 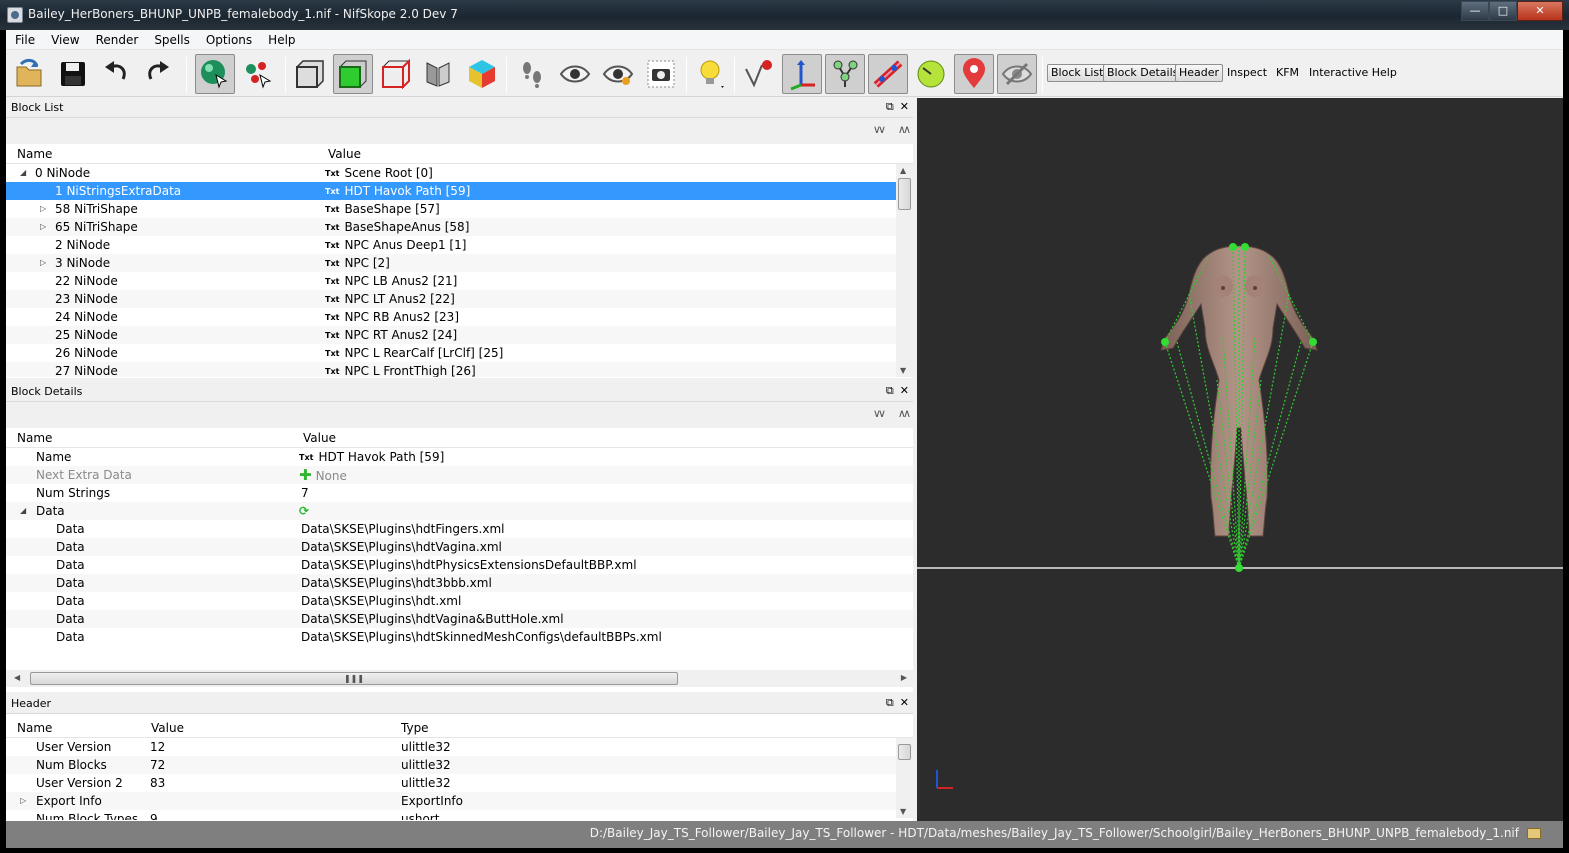 What do you see at coordinates (215, 74) in the screenshot?
I see `select-object-button` at bounding box center [215, 74].